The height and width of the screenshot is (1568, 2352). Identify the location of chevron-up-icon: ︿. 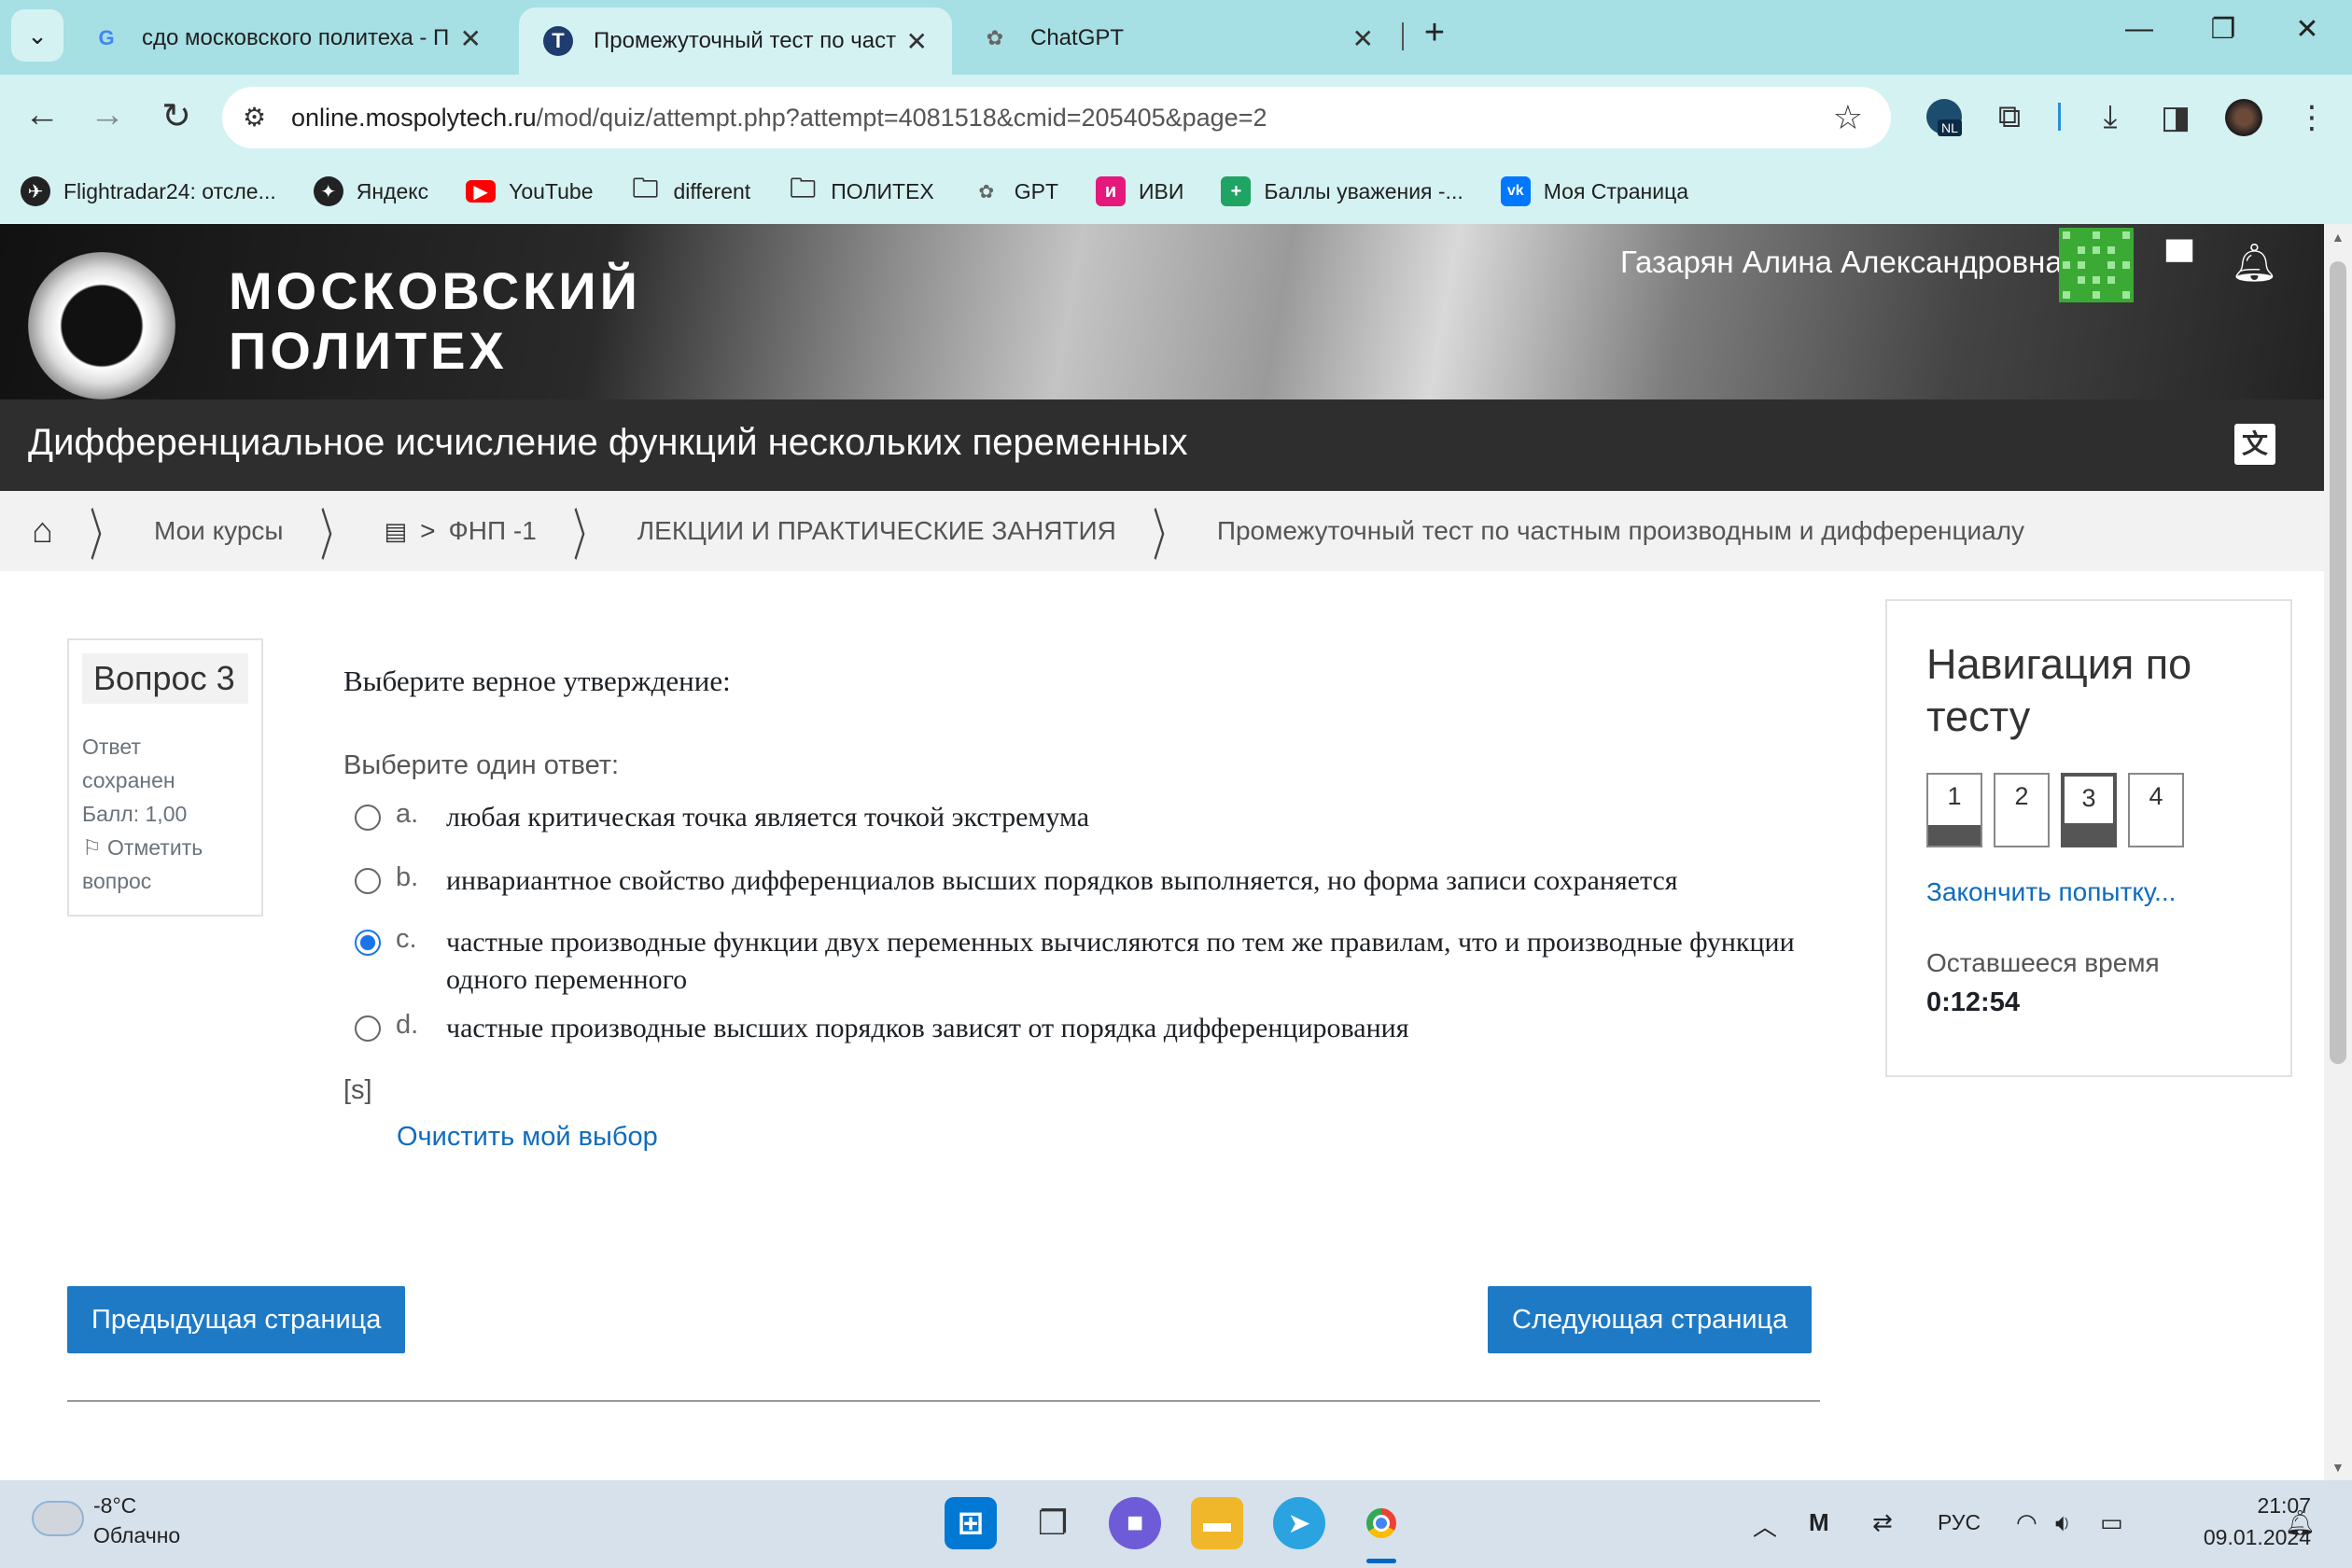
(1765, 1525).